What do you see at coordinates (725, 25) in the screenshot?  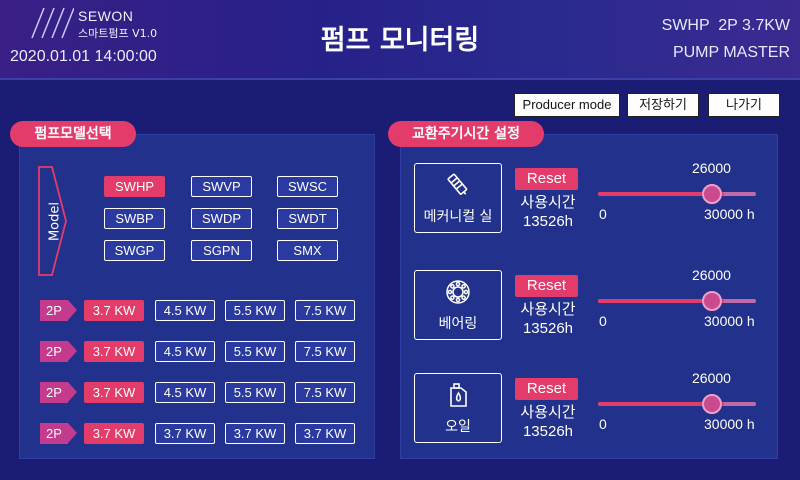 I see `model-line-1: SWHP 2P 3.7KW` at bounding box center [725, 25].